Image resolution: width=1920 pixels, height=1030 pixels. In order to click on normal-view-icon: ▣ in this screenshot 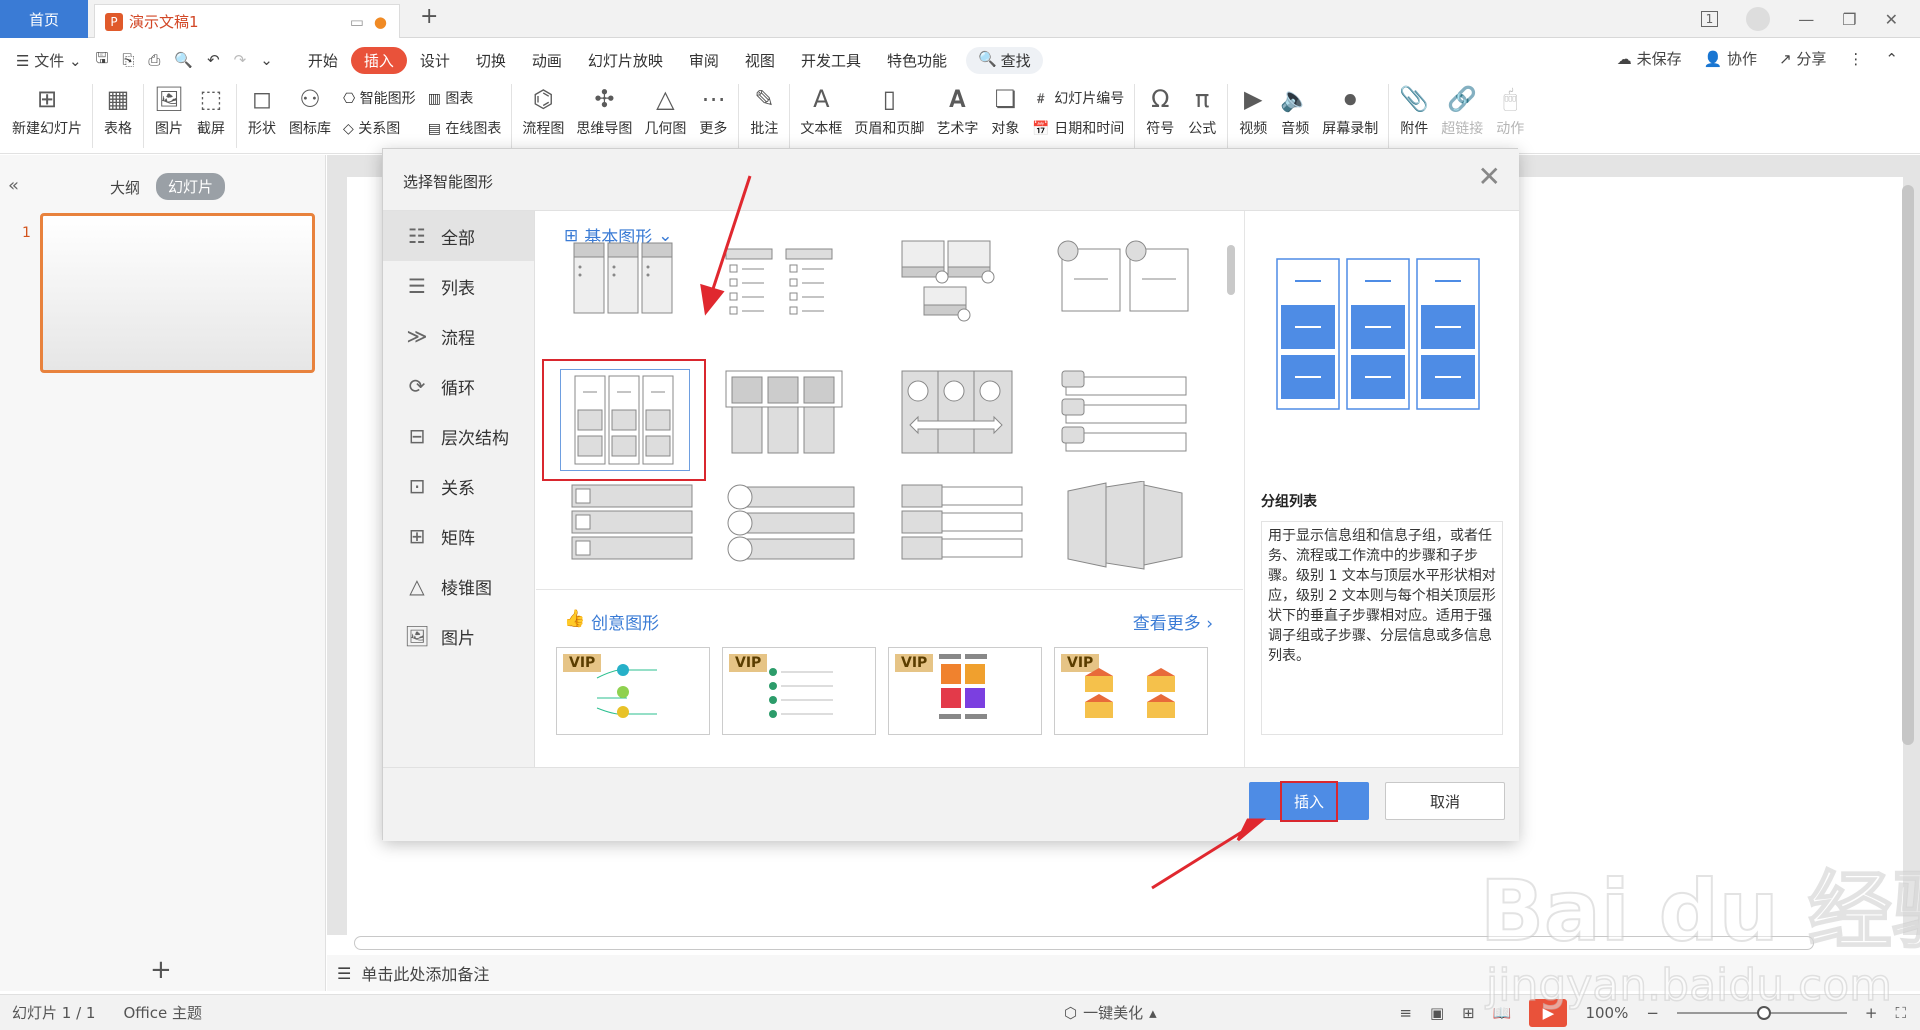, I will do `click(1437, 1013)`.